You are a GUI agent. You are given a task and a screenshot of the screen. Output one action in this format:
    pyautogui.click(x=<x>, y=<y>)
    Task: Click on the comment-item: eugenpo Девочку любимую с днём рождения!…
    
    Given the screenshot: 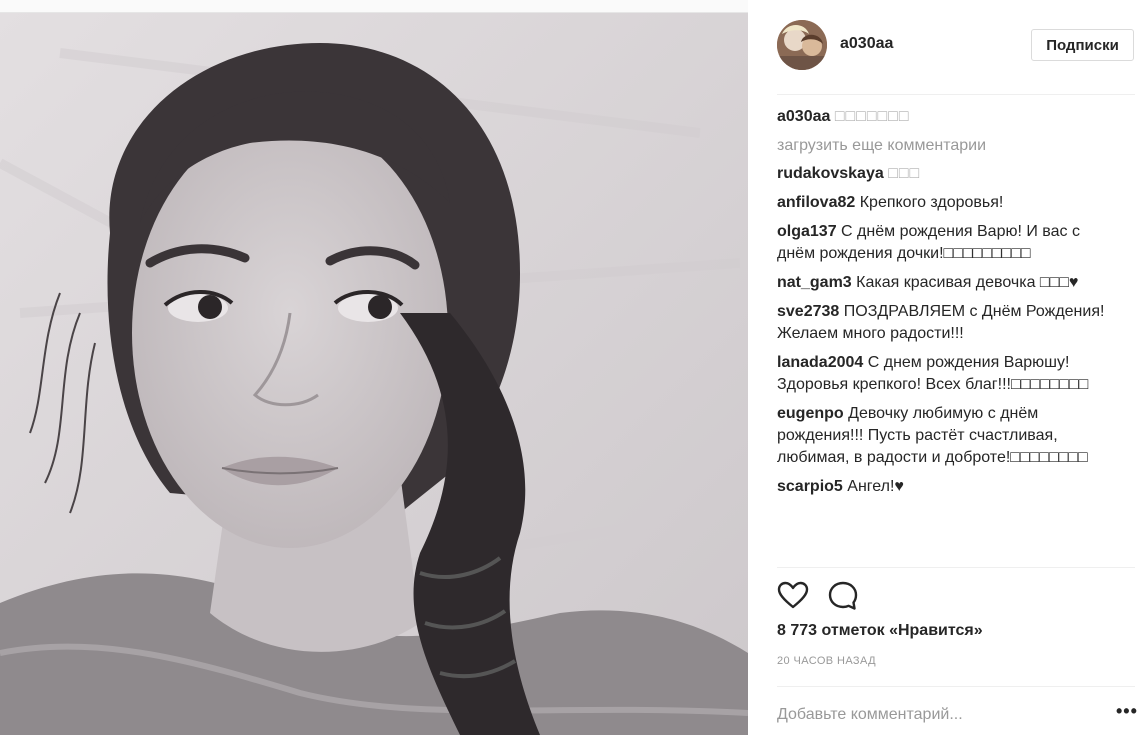 What is the action you would take?
    pyautogui.click(x=947, y=436)
    